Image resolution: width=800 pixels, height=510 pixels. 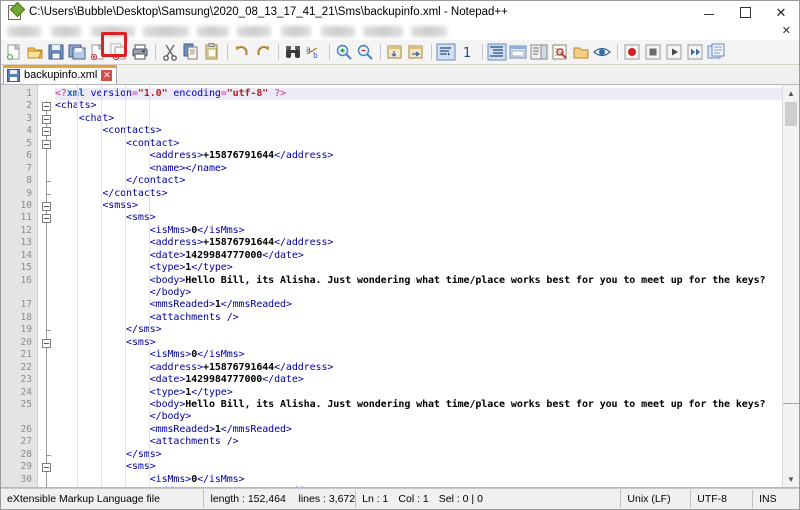 I want to click on sync-horizontal-scrolling-button, so click(x=416, y=52).